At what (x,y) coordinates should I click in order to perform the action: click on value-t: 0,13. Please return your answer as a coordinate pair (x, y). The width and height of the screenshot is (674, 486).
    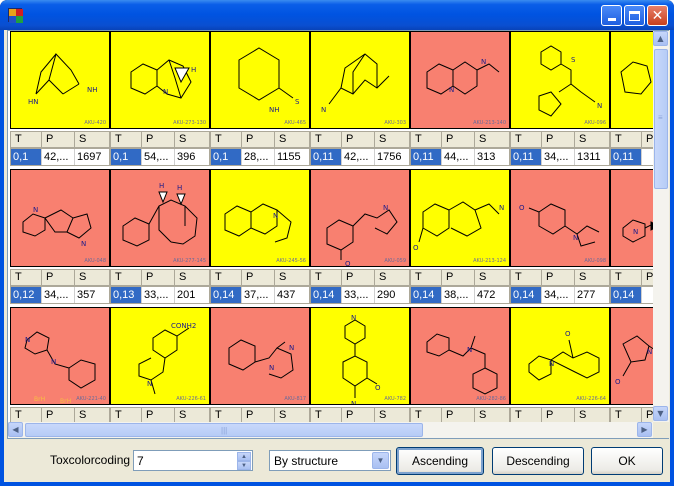
    Looking at the image, I should click on (126, 295).